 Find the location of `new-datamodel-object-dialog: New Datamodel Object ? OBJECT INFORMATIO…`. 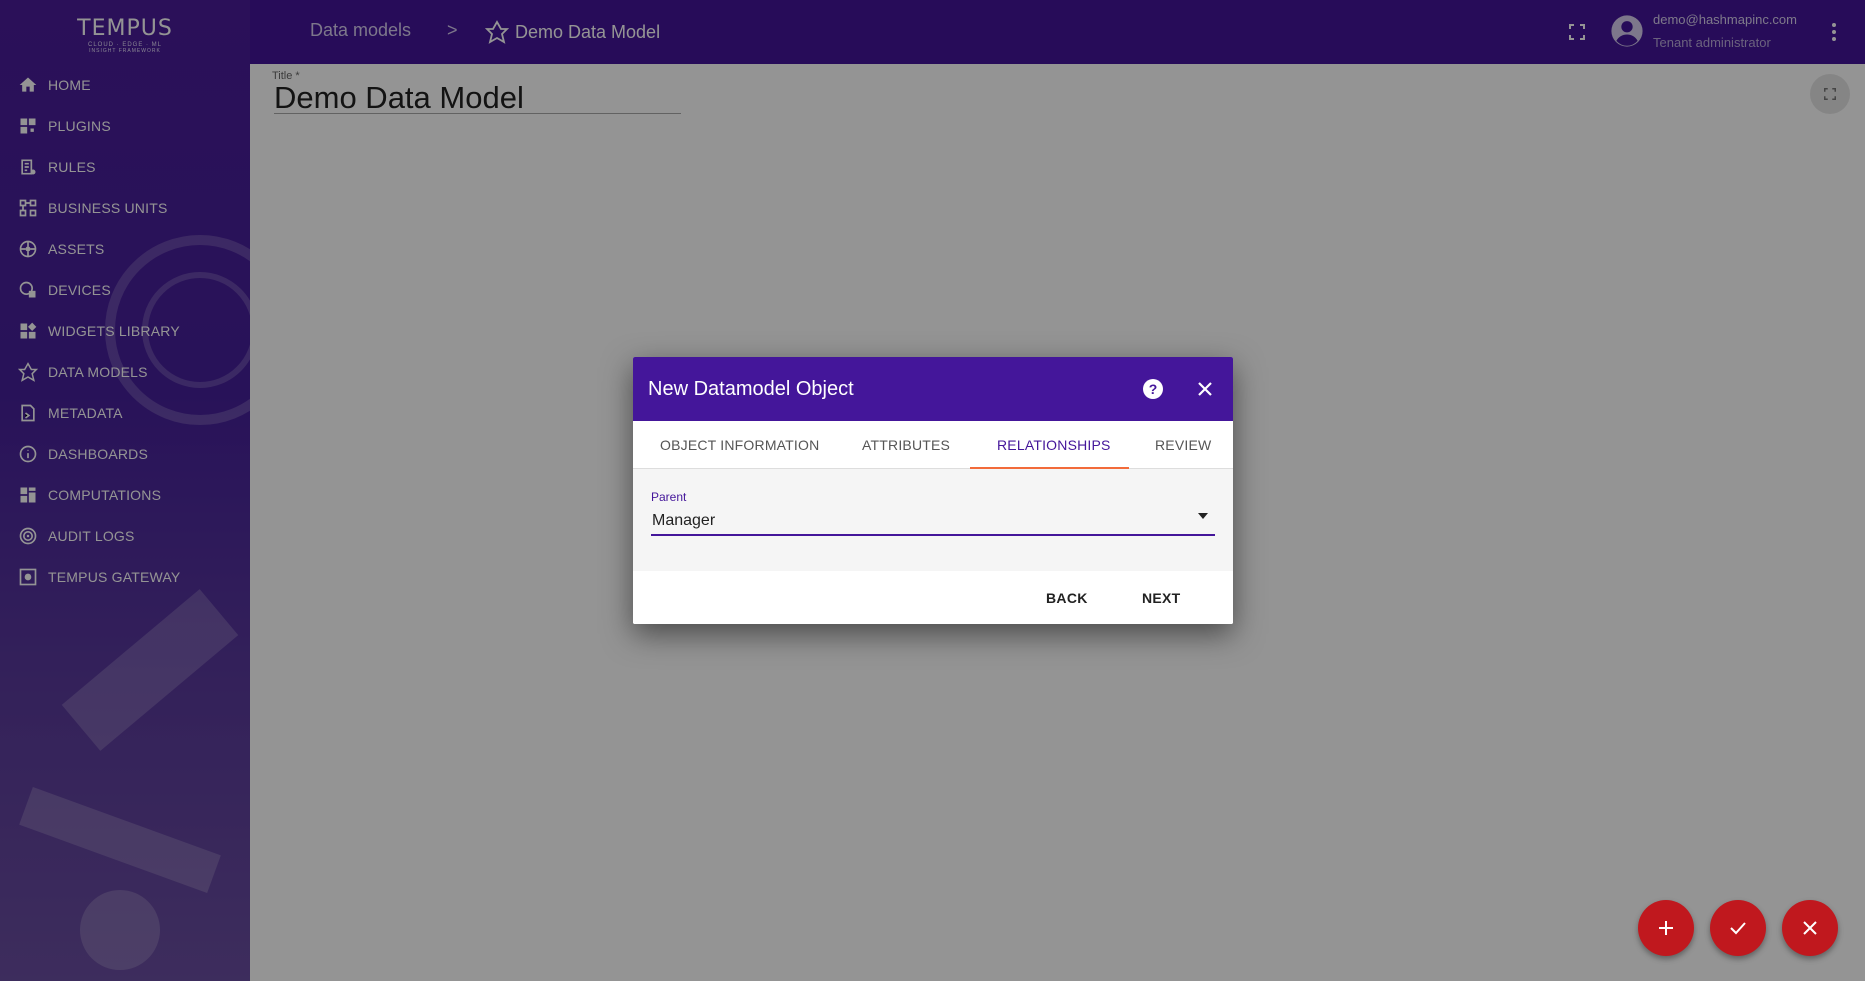

new-datamodel-object-dialog: New Datamodel Object ? OBJECT INFORMATIO… is located at coordinates (933, 490).